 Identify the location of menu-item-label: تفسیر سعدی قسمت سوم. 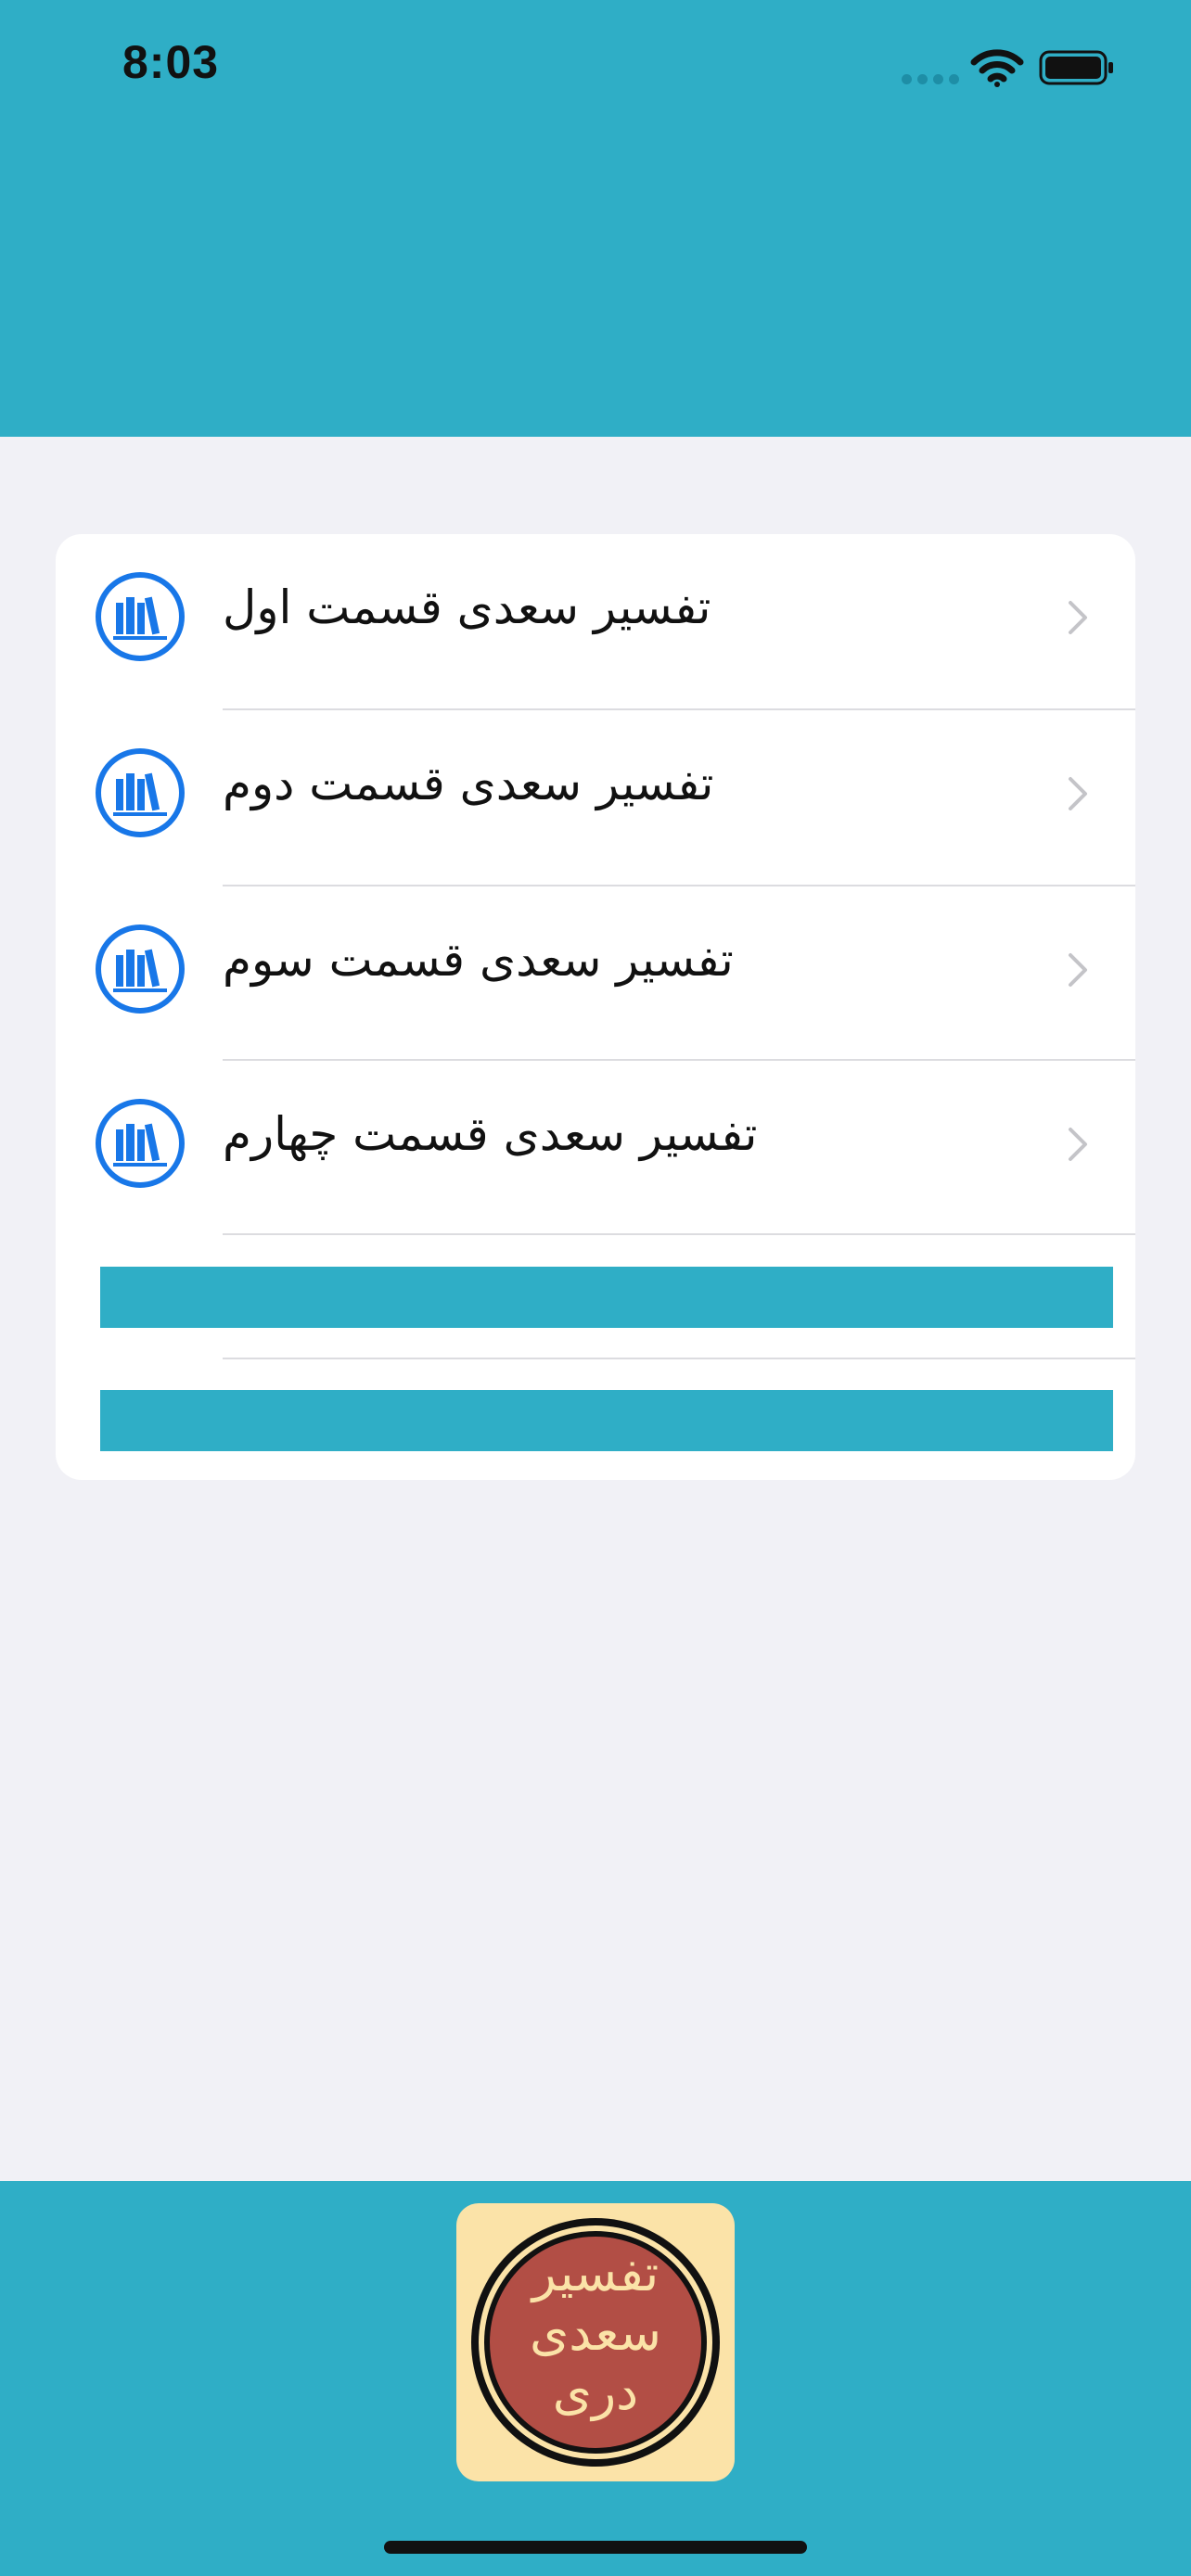
(478, 960).